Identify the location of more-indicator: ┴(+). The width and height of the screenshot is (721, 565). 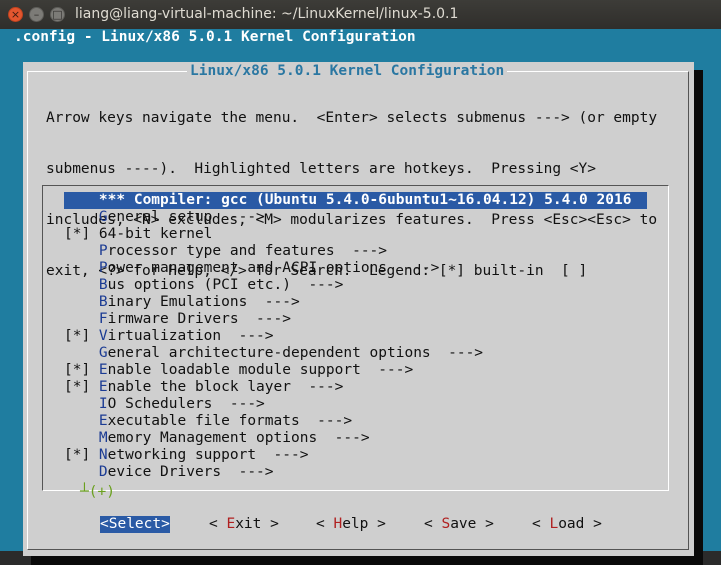
(97, 492).